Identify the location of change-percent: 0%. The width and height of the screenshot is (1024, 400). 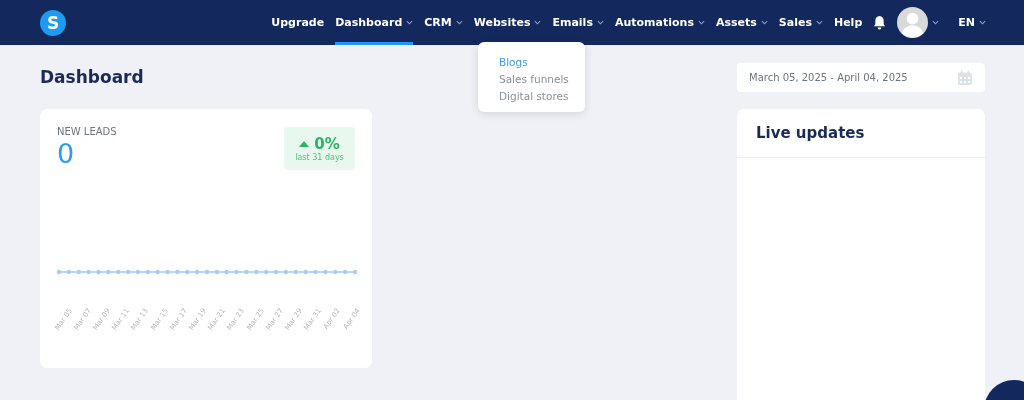
(327, 144).